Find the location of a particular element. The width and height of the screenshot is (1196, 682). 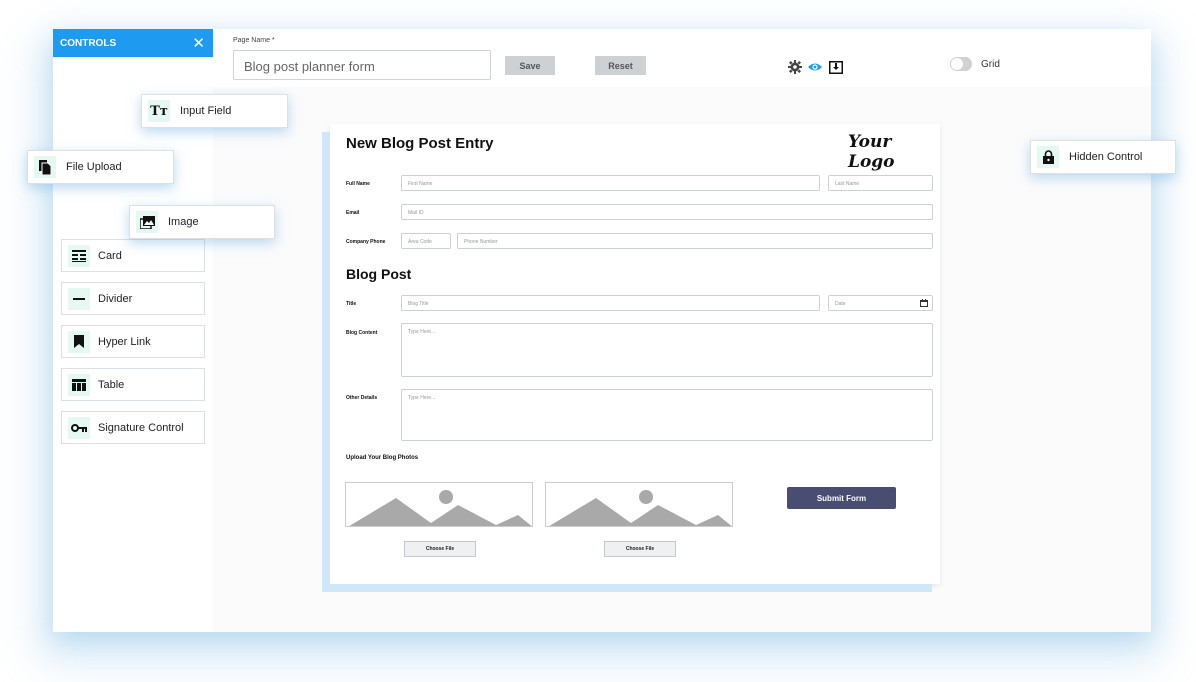

control-table-label: Table is located at coordinates (111, 384).